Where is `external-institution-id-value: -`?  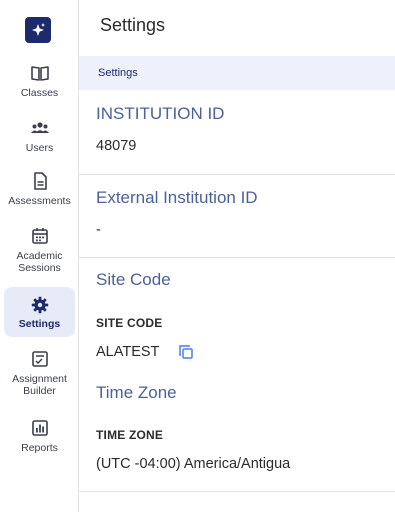
external-institution-id-value: - is located at coordinates (98, 230).